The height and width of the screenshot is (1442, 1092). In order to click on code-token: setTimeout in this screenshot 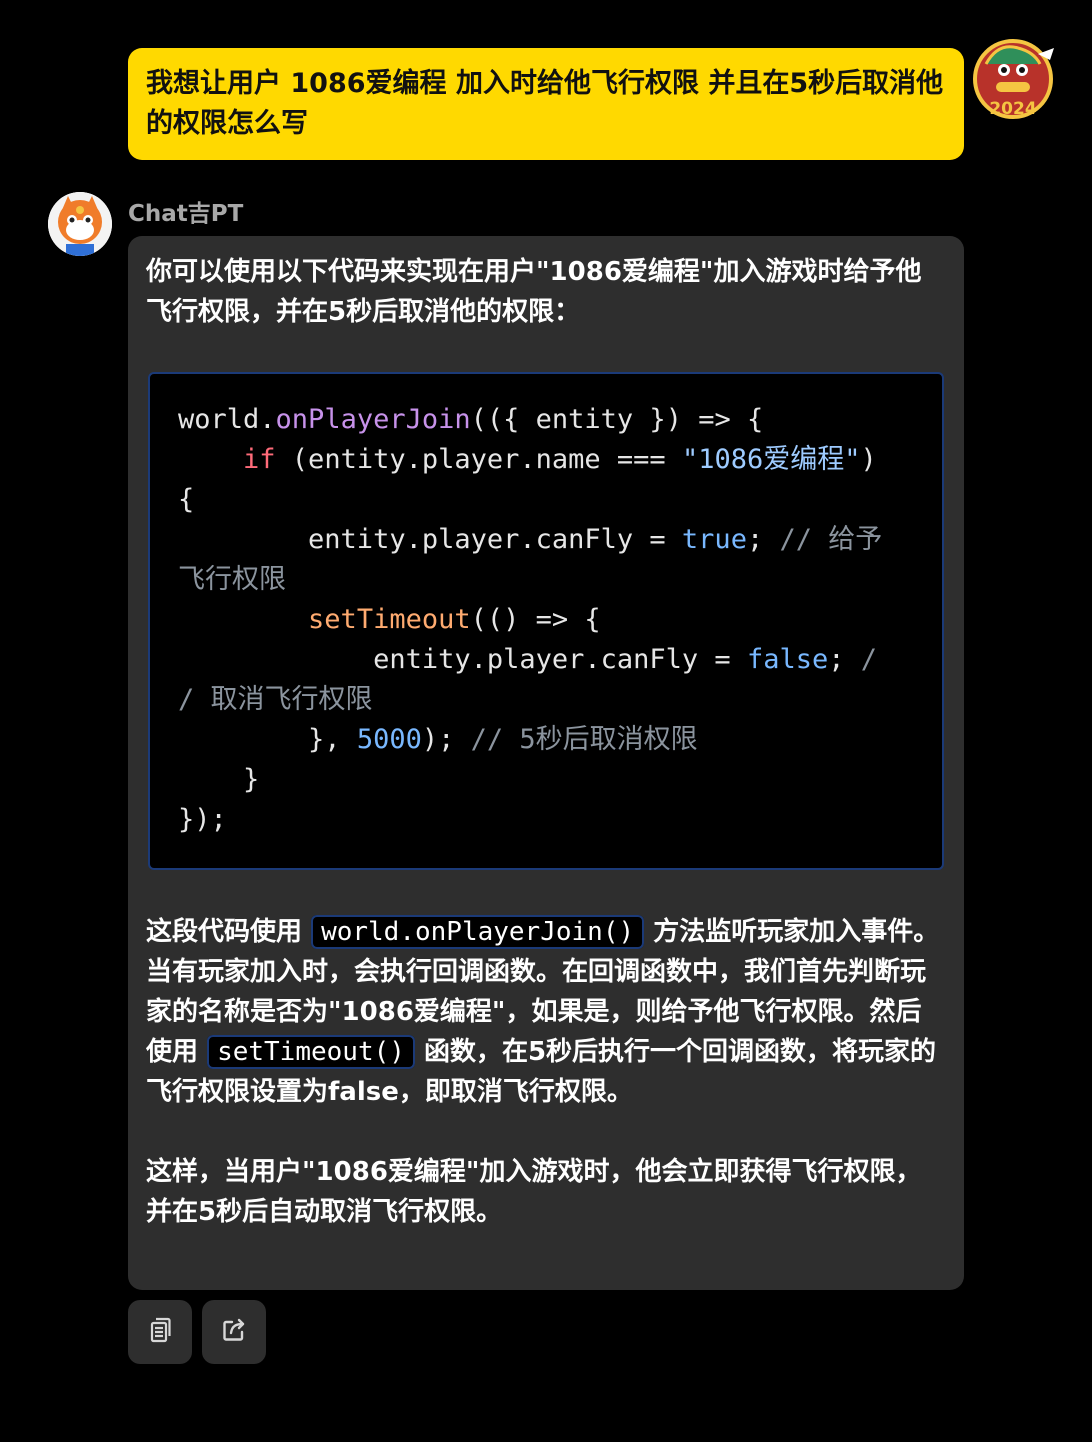, I will do `click(389, 619)`.